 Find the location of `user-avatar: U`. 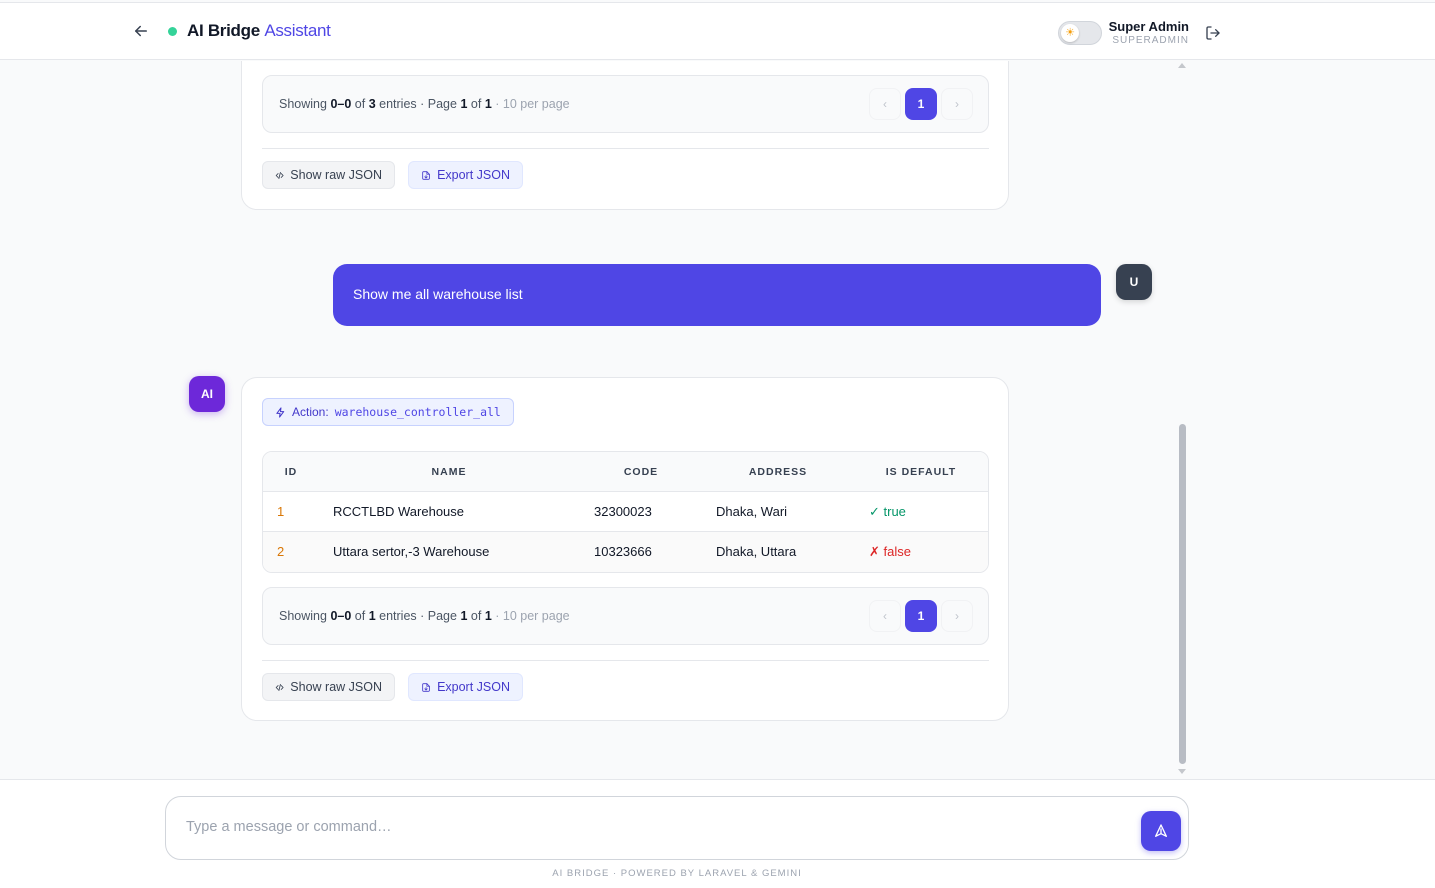

user-avatar: U is located at coordinates (1134, 282).